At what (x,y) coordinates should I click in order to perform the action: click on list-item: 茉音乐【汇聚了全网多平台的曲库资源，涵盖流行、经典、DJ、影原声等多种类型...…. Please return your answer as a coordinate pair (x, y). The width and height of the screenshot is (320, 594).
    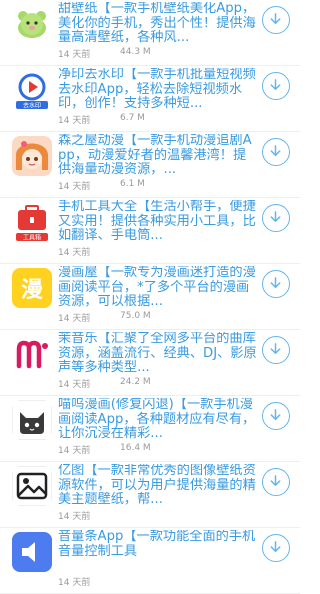
    Looking at the image, I should click on (150, 363).